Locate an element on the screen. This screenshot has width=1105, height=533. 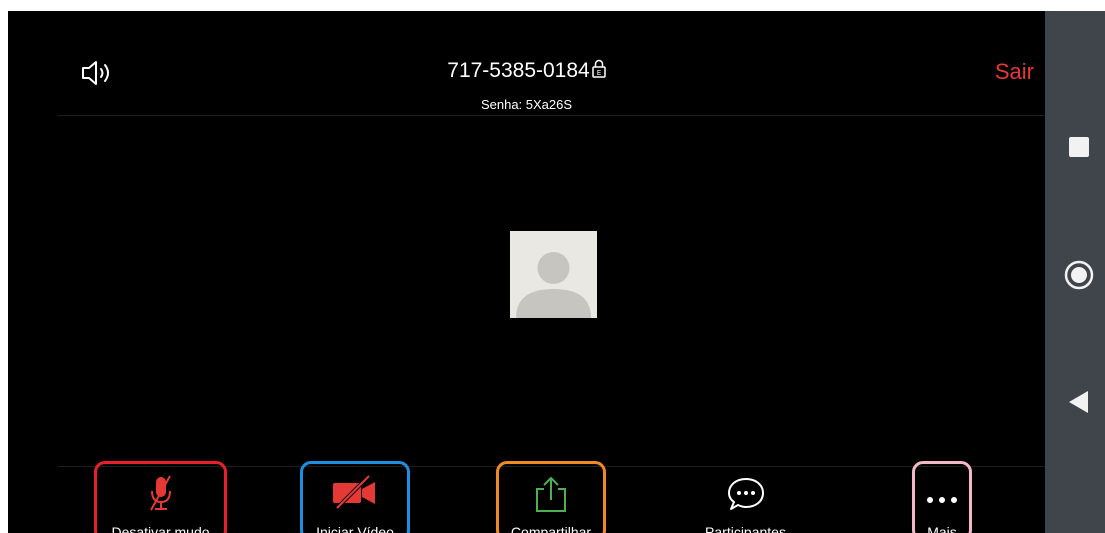
home-button is located at coordinates (1075, 275).